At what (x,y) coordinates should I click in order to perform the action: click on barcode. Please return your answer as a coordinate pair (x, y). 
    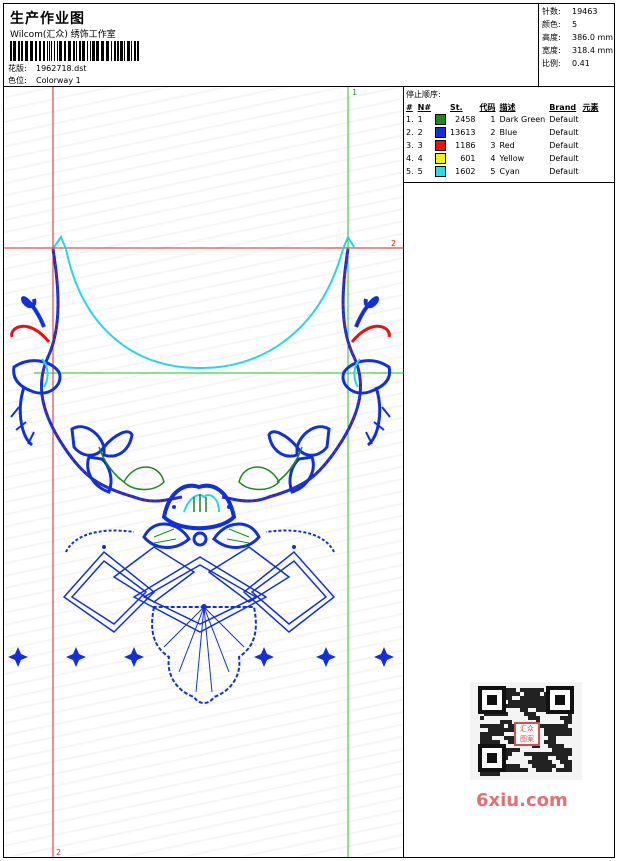
    Looking at the image, I should click on (74, 51).